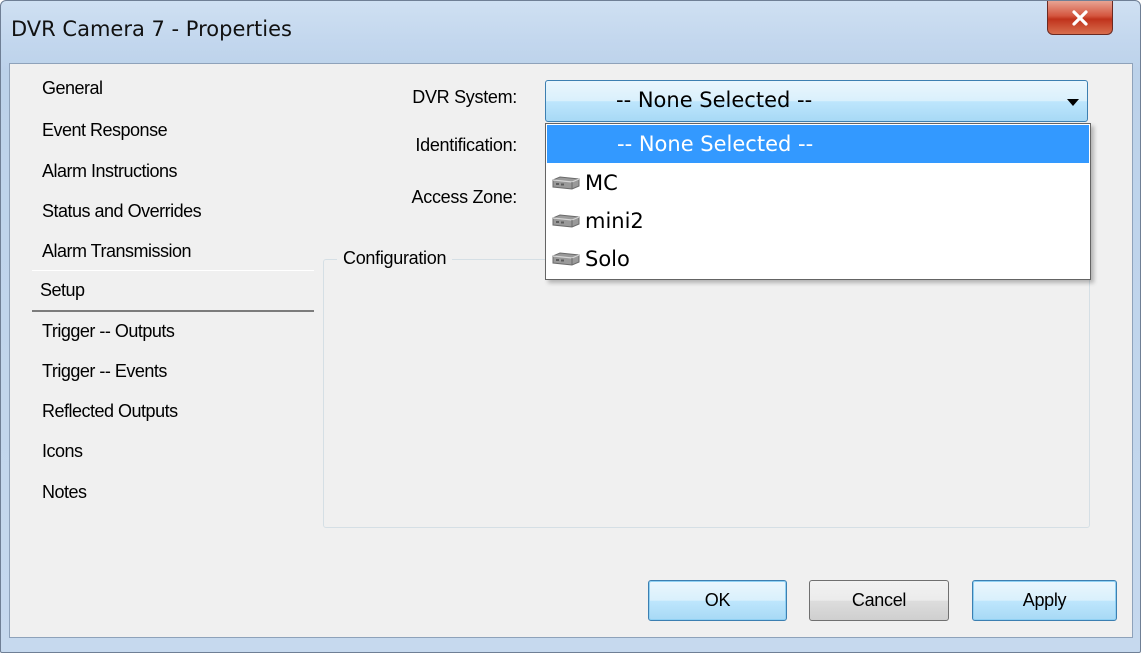 This screenshot has width=1141, height=653. I want to click on nav-item-notes: Notes, so click(64, 492).